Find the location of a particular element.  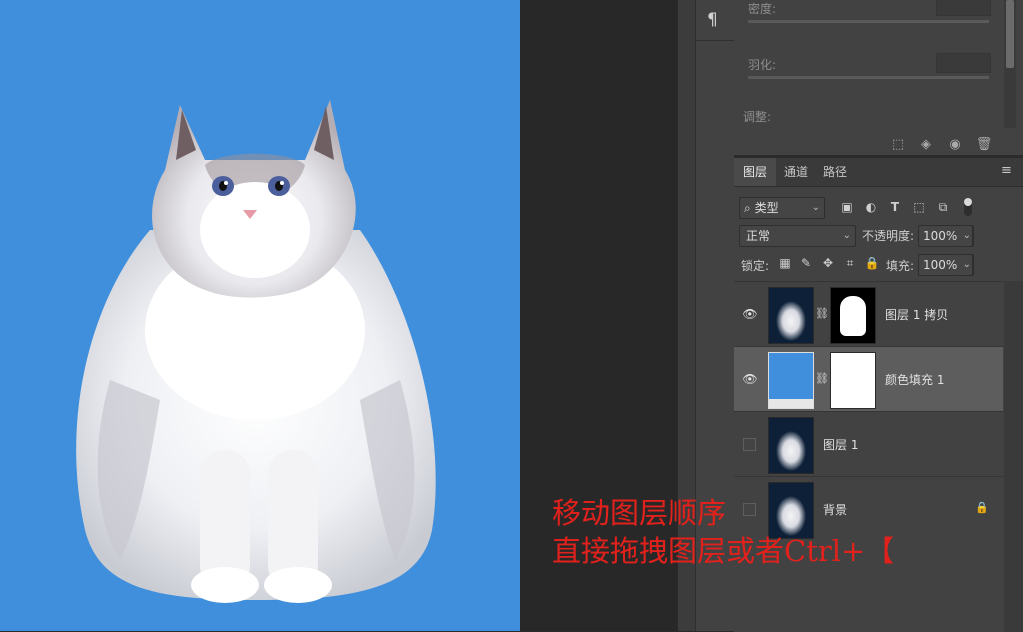

opacity-dropdown: ⌄ is located at coordinates (966, 236).